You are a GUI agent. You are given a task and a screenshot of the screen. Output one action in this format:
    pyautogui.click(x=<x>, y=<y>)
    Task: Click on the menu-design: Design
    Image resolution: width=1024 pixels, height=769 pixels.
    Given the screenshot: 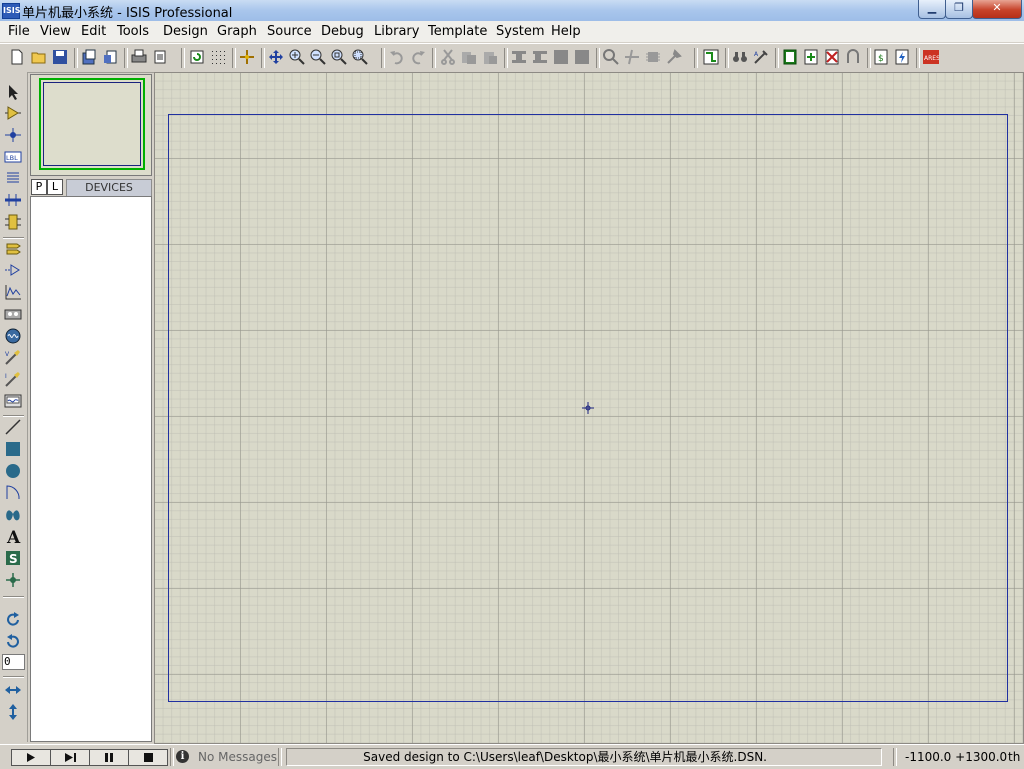 What is the action you would take?
    pyautogui.click(x=185, y=31)
    